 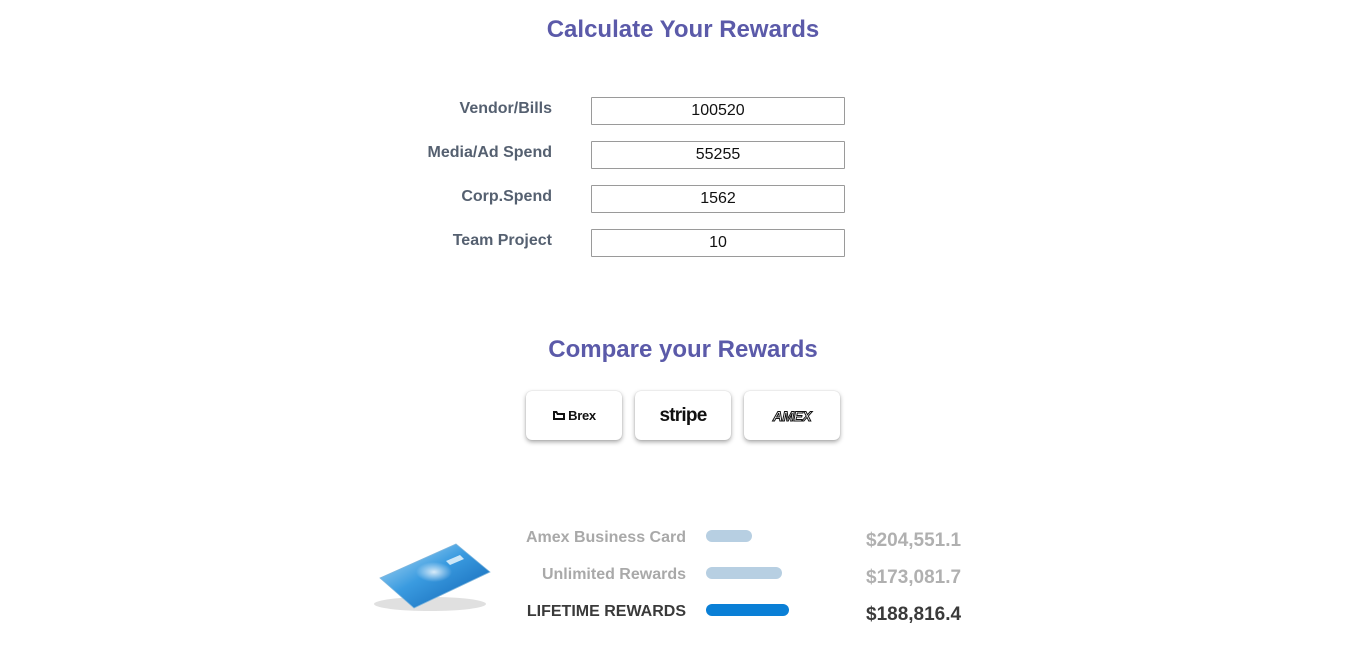 What do you see at coordinates (432, 577) in the screenshot?
I see `credit-card-image` at bounding box center [432, 577].